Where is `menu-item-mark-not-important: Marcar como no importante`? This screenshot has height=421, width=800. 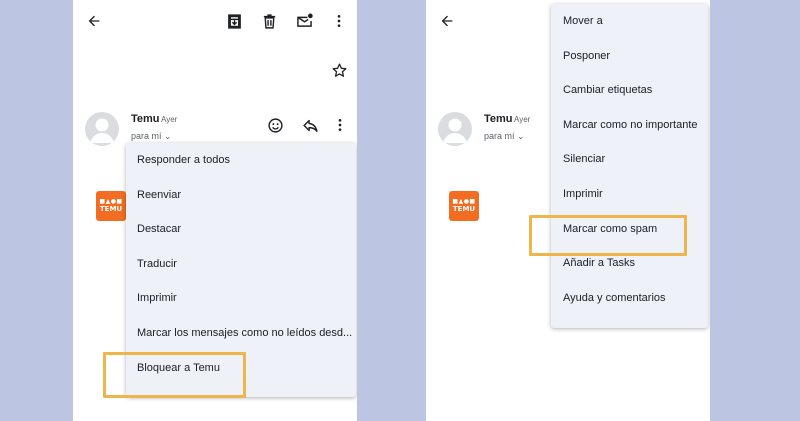
menu-item-mark-not-important: Marcar como no importante is located at coordinates (629, 125).